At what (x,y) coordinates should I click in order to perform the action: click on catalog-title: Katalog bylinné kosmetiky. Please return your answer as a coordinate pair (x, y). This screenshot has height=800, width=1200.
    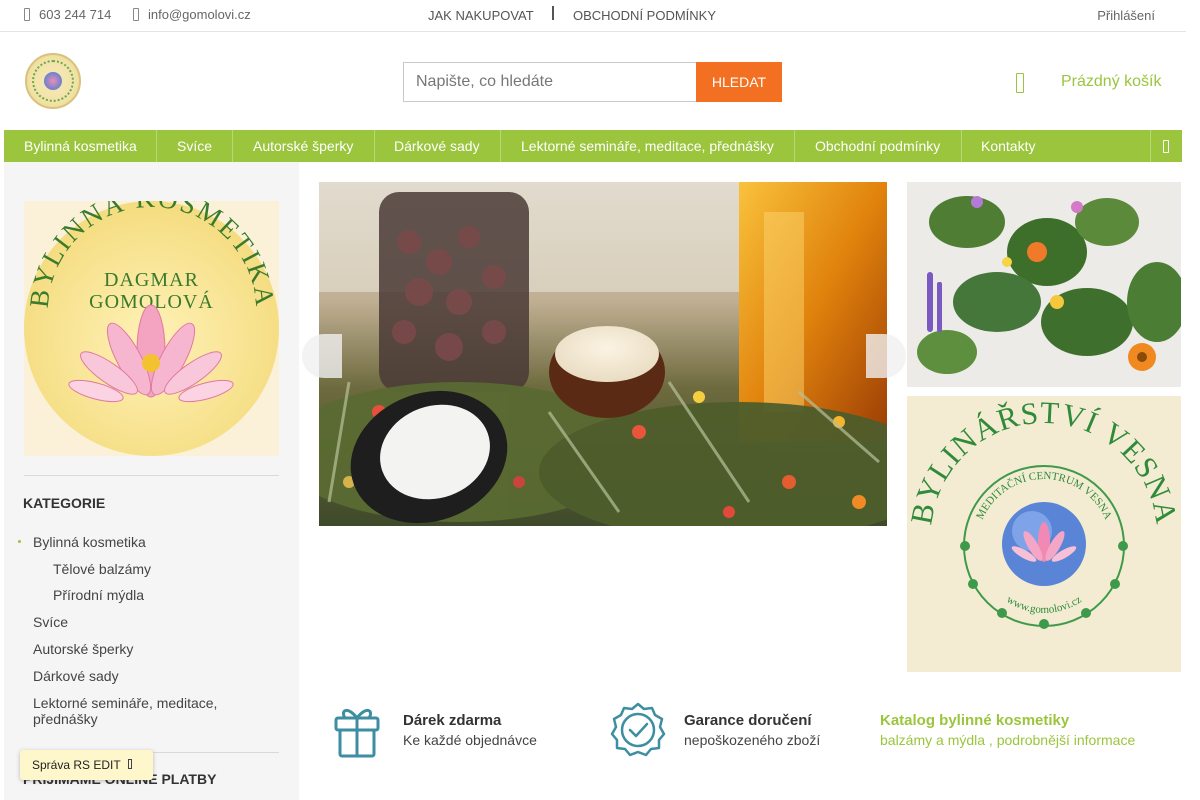
    Looking at the image, I should click on (974, 720).